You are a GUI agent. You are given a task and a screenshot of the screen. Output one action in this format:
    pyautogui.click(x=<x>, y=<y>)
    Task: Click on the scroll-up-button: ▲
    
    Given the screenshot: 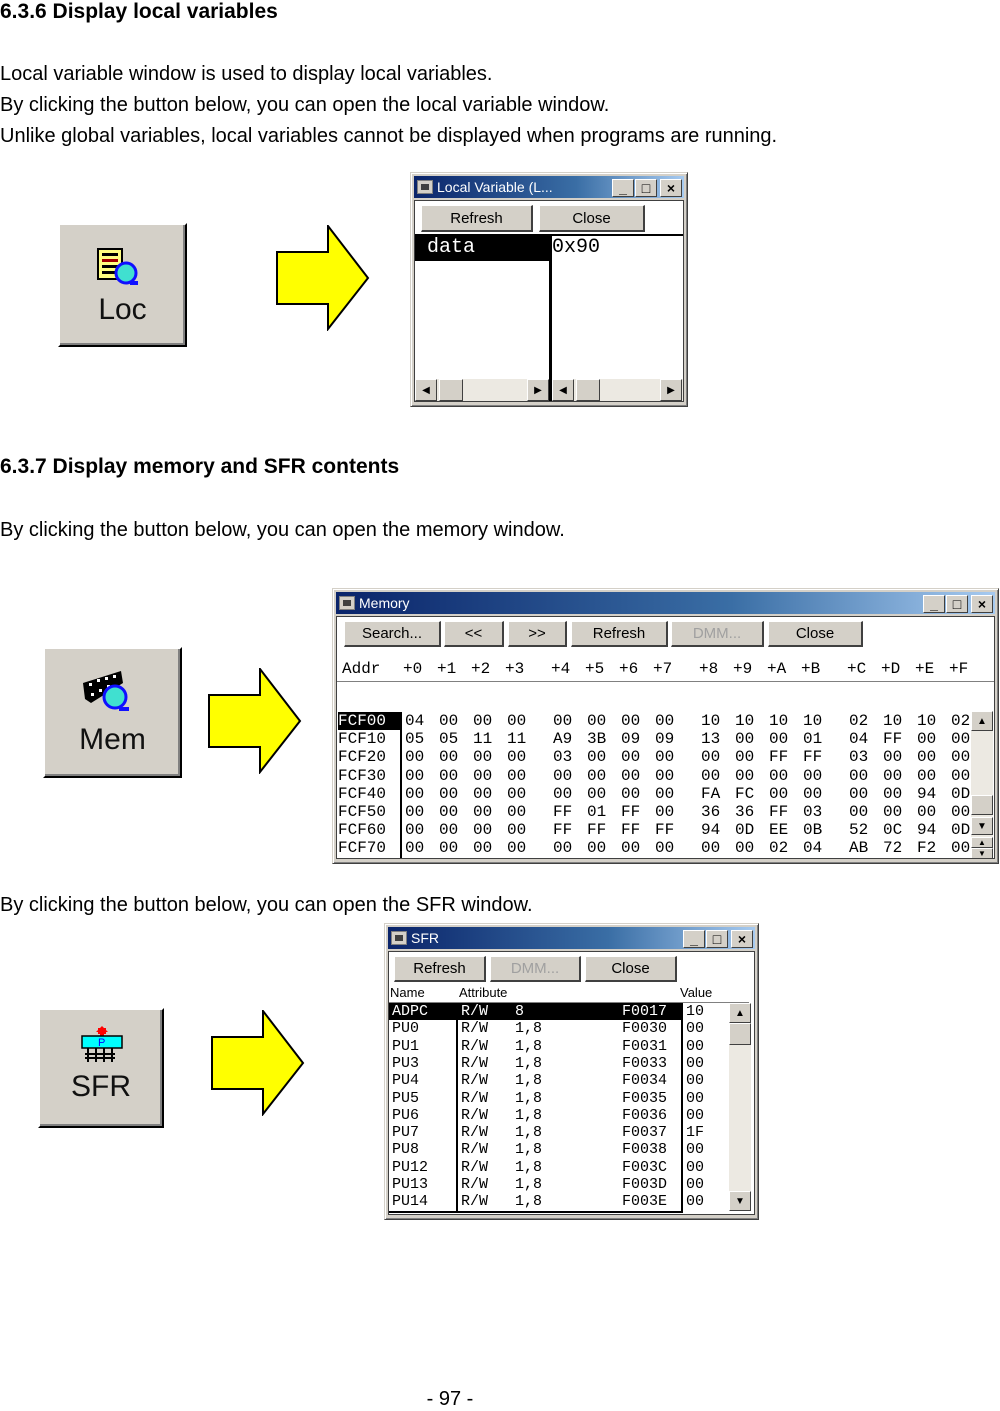 What is the action you would take?
    pyautogui.click(x=982, y=721)
    